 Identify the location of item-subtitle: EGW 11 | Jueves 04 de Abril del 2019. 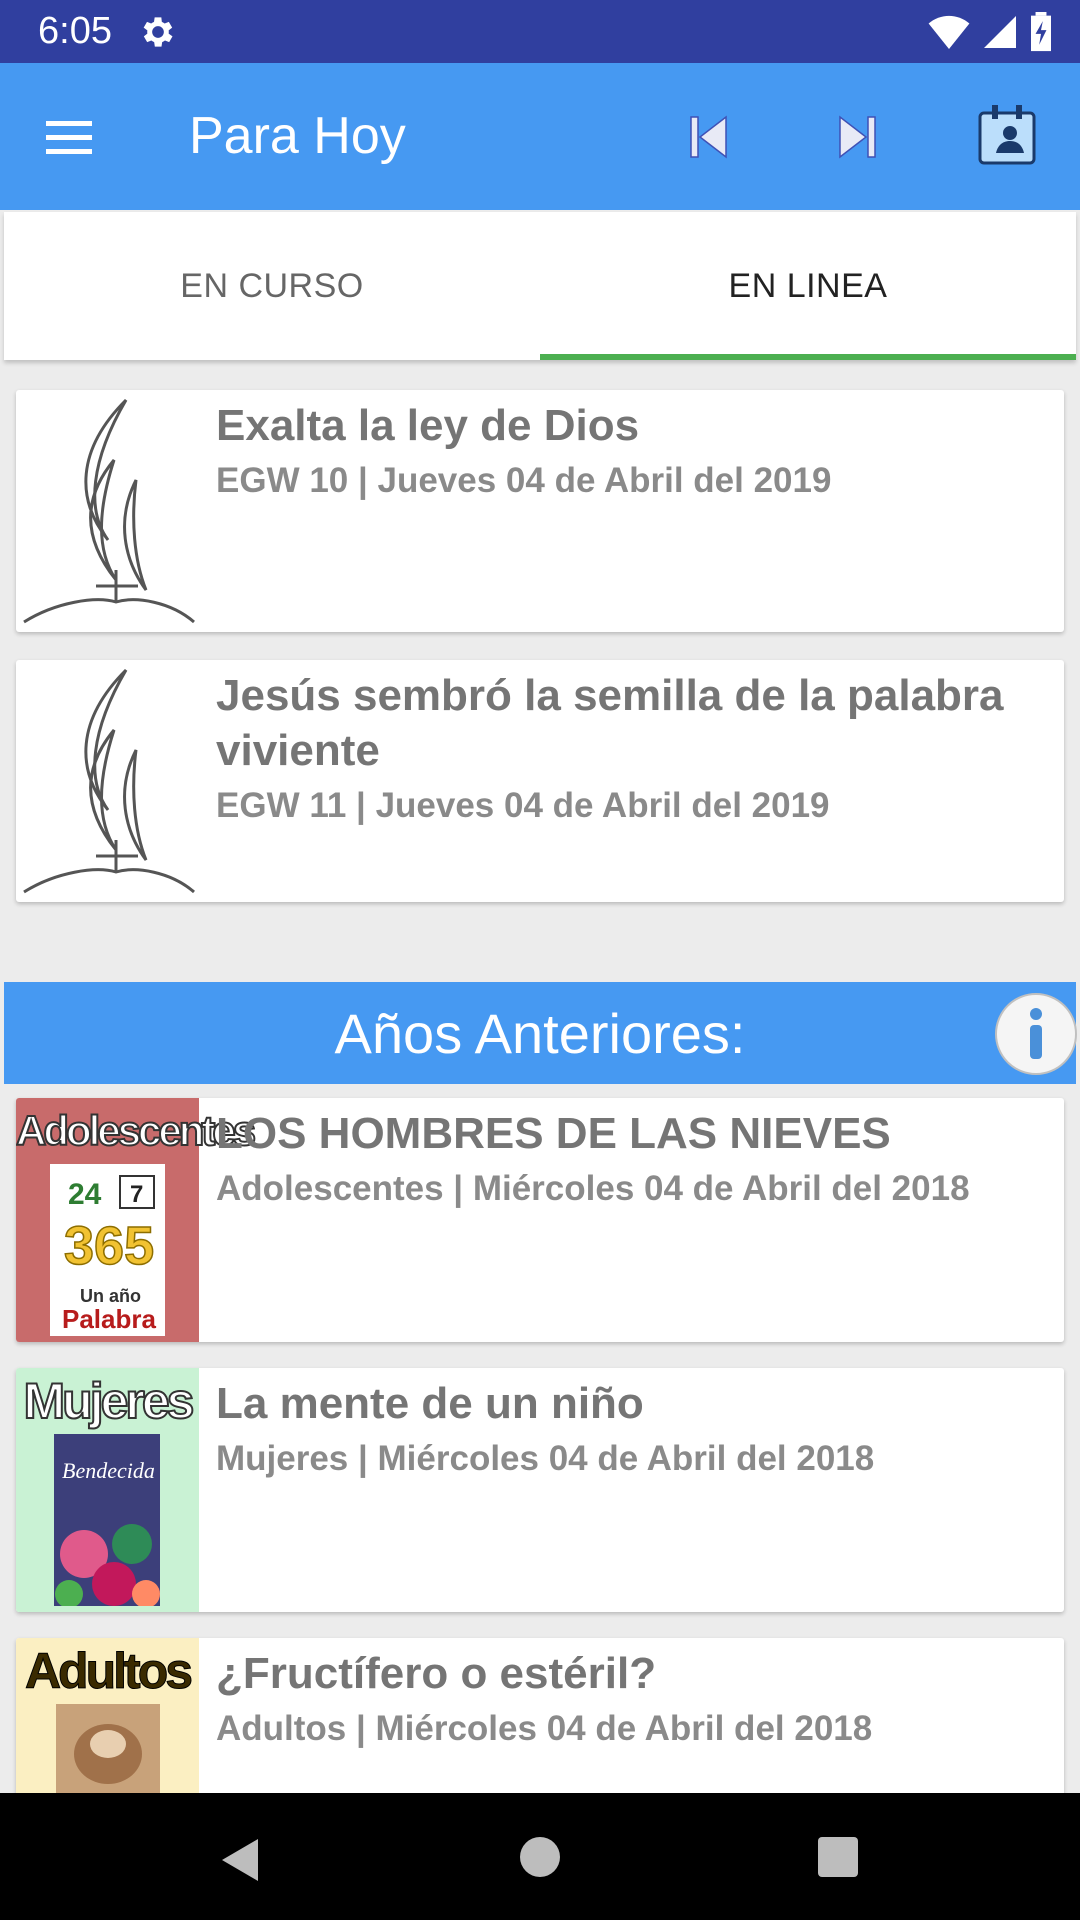
(523, 805).